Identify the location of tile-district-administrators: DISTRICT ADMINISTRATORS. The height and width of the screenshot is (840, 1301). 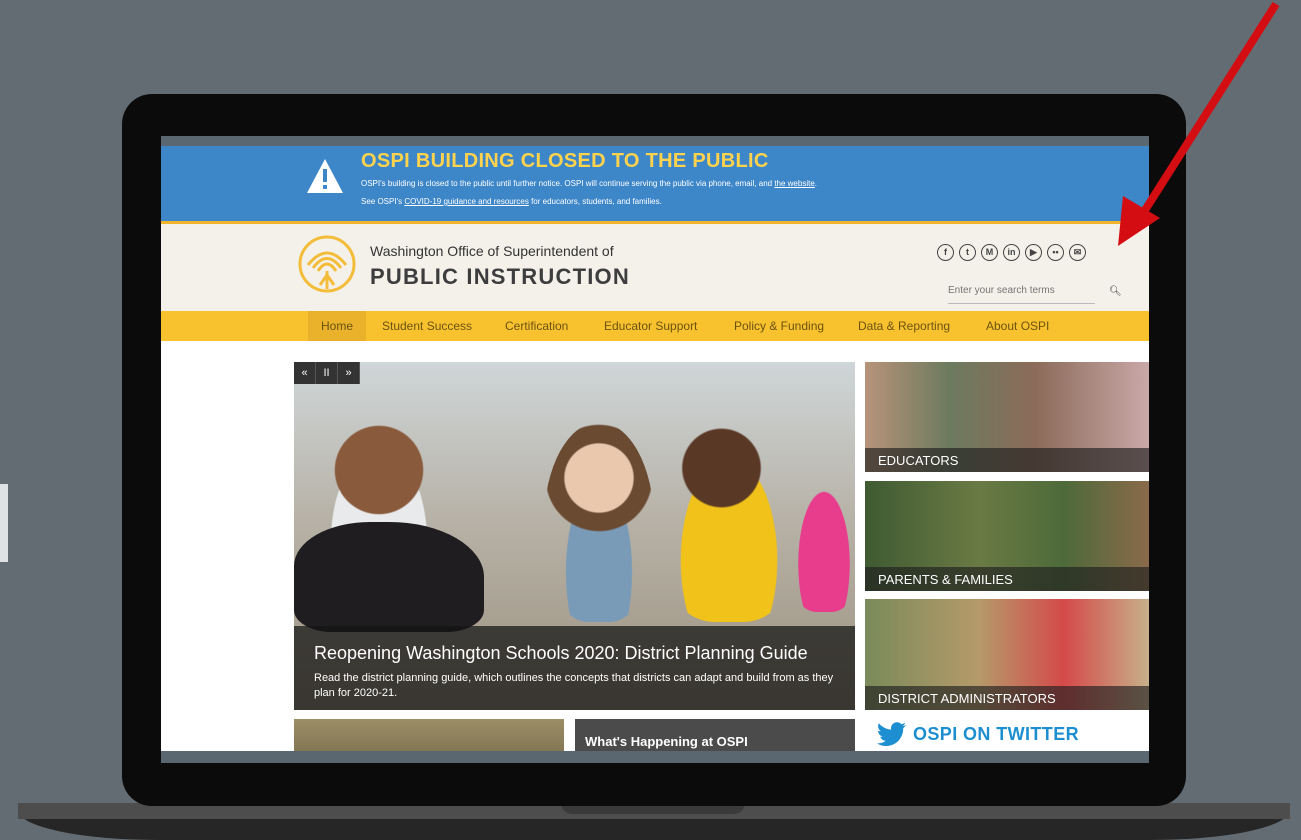
(1007, 654).